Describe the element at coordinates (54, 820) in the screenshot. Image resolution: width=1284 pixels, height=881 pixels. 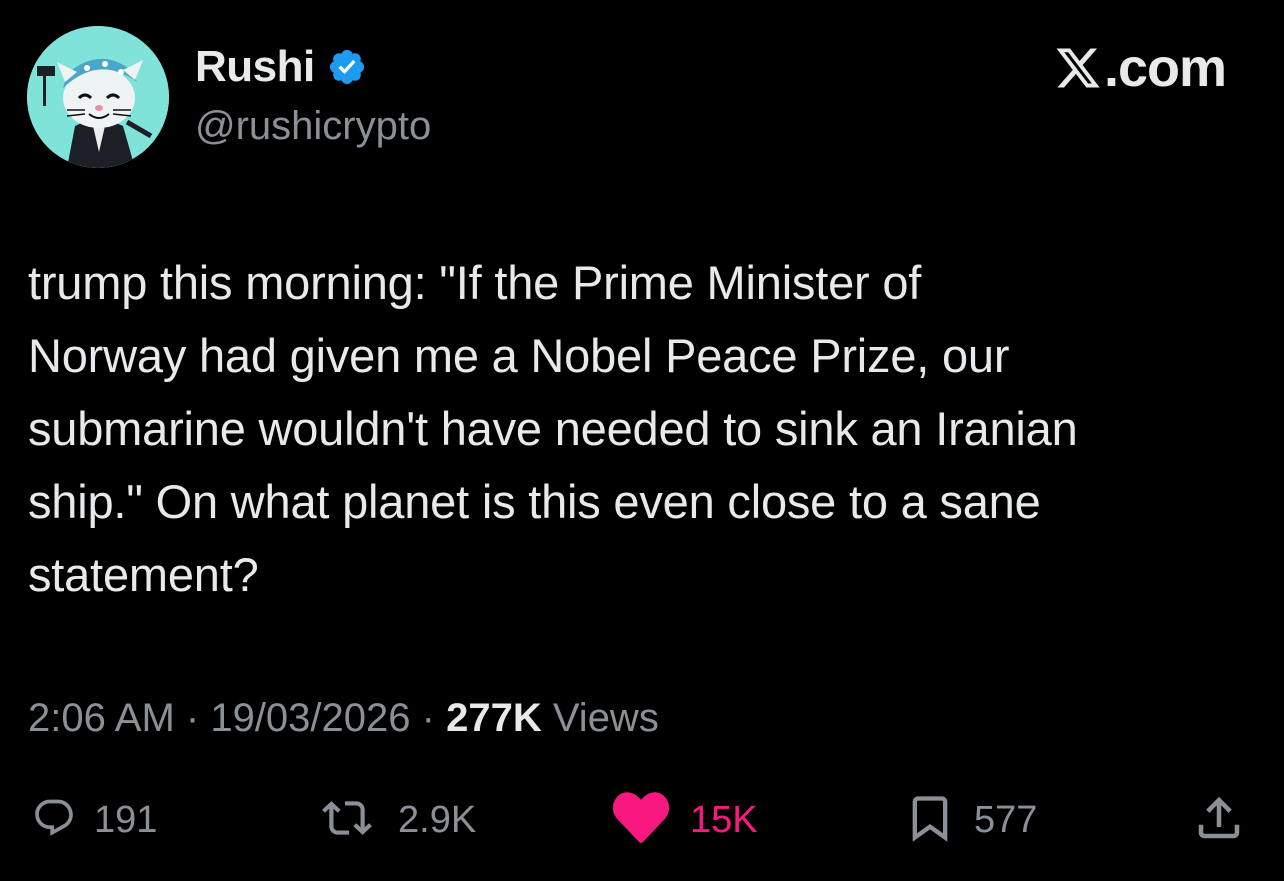
I see `reply-icon` at that location.